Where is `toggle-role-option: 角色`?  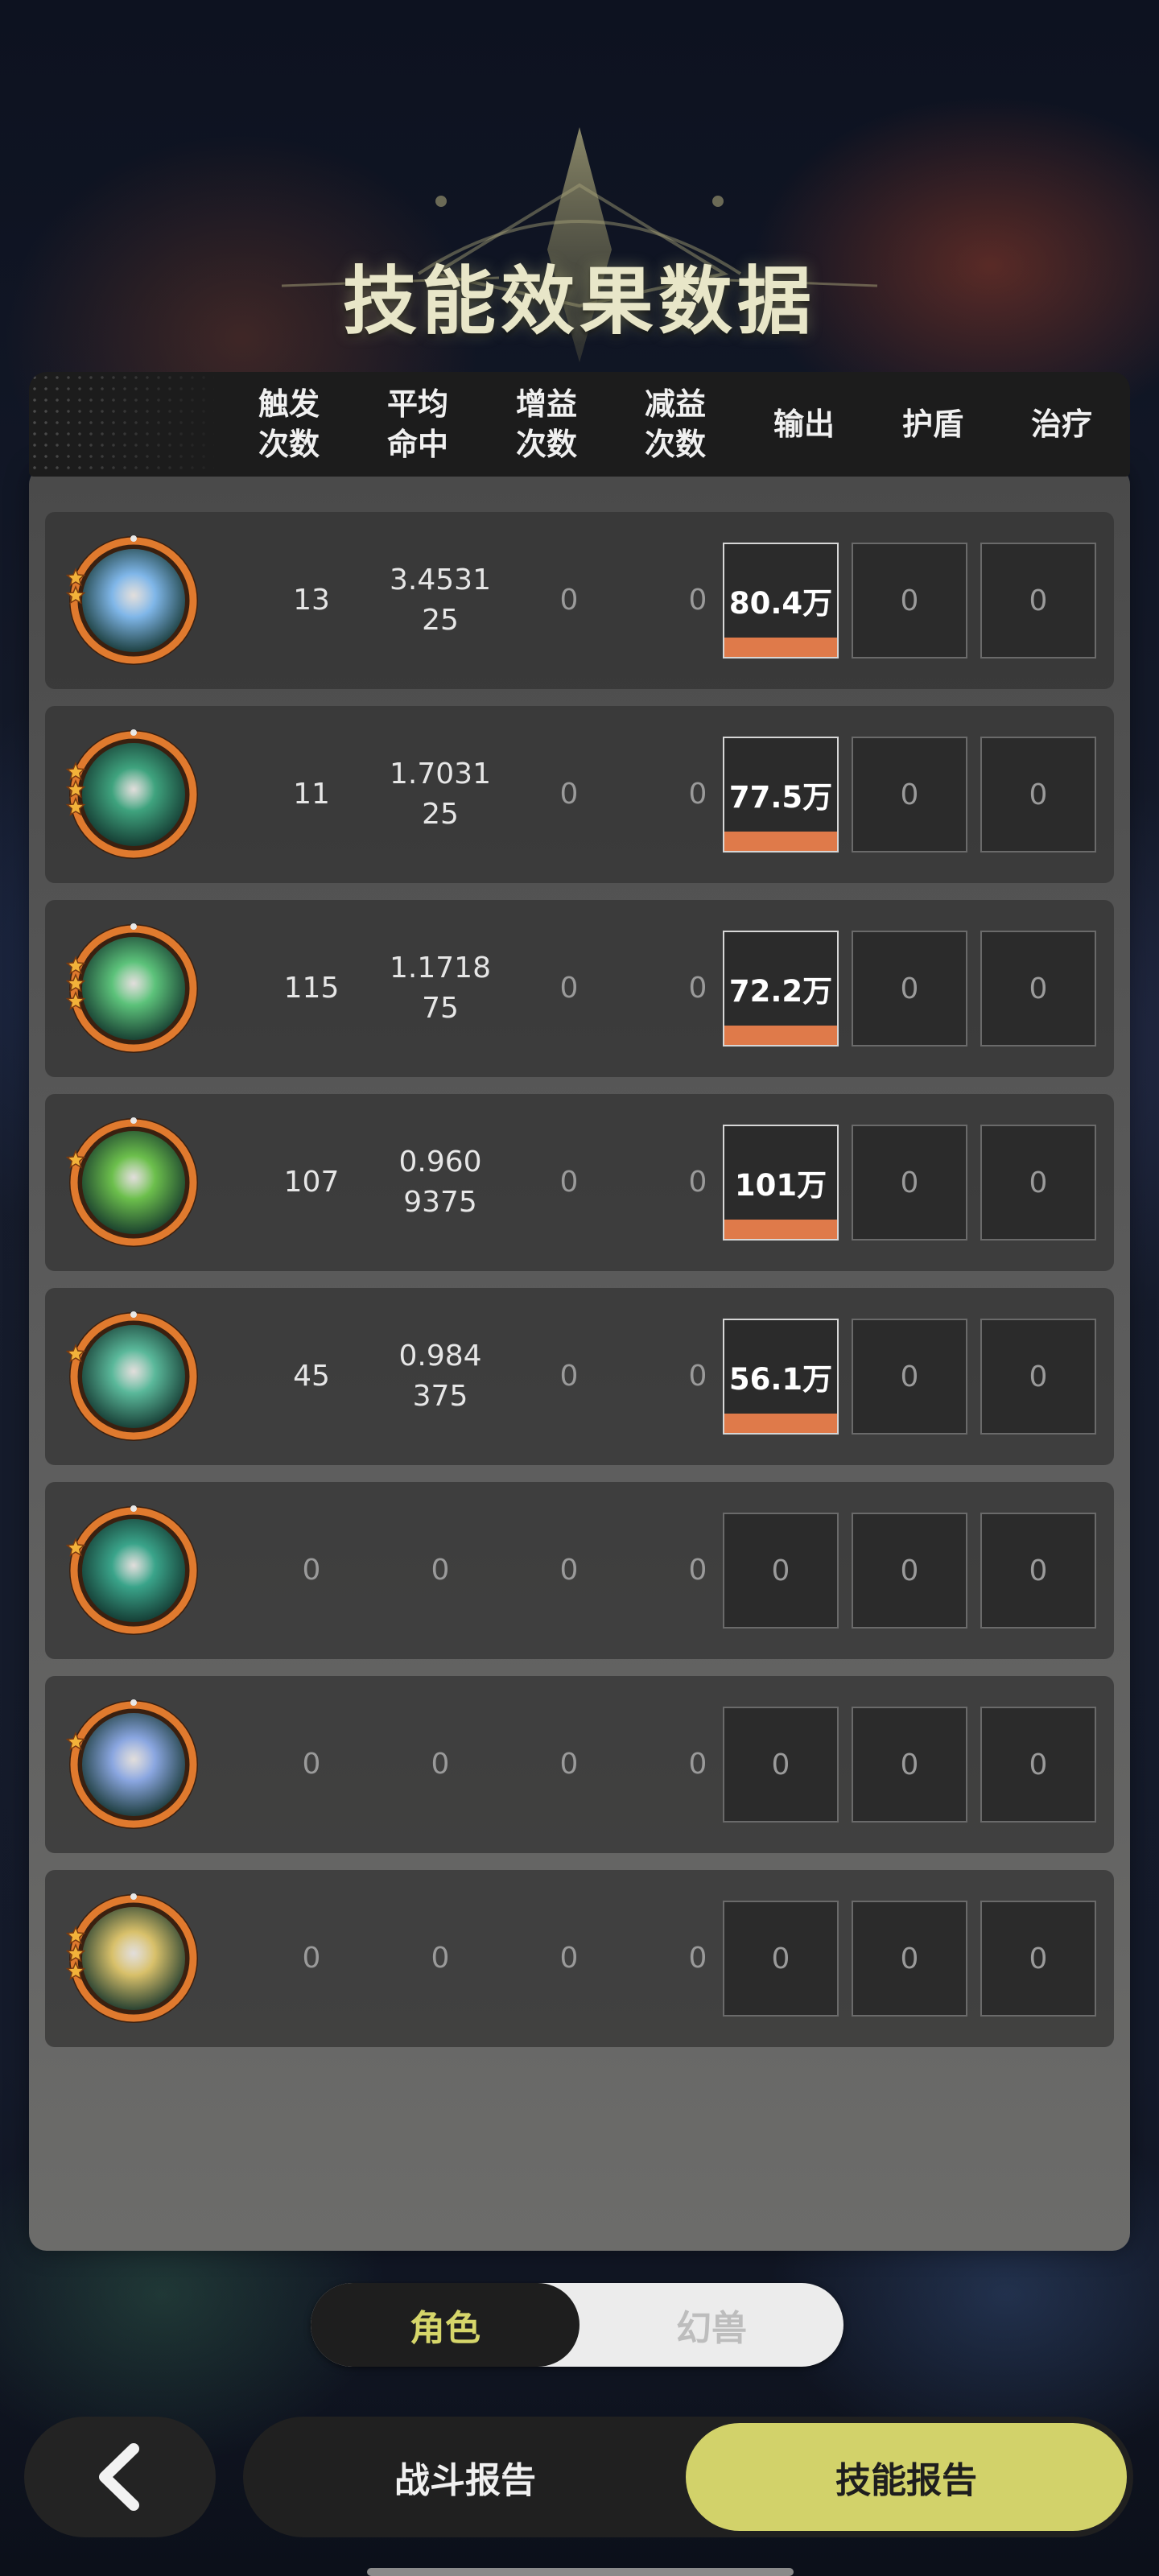
toggle-role-option: 角色 is located at coordinates (445, 2325).